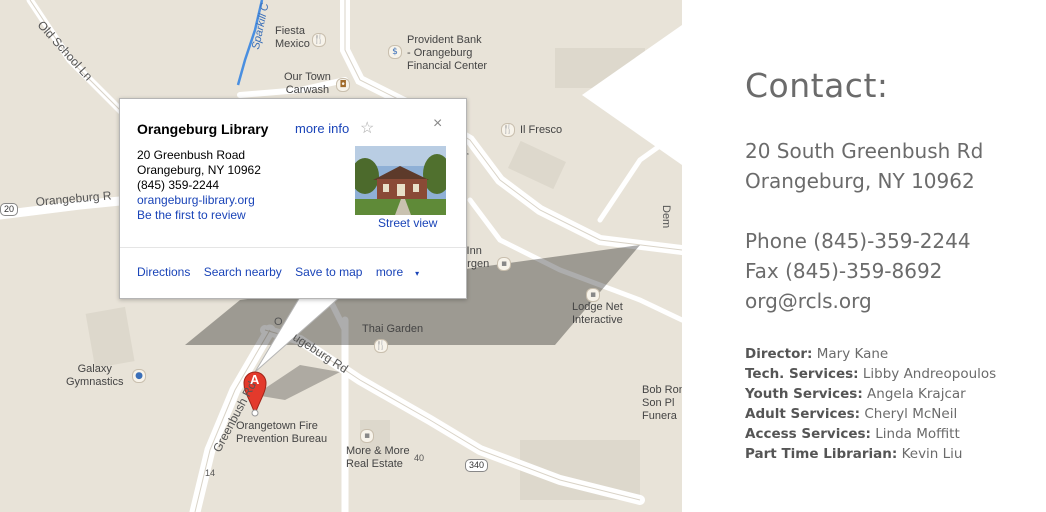  Describe the element at coordinates (417, 273) in the screenshot. I see `chevron-down-icon: ▾` at that location.